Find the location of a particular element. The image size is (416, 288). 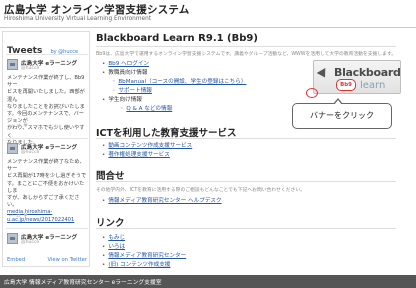

cursor-pointer-icon is located at coordinates (323, 74).